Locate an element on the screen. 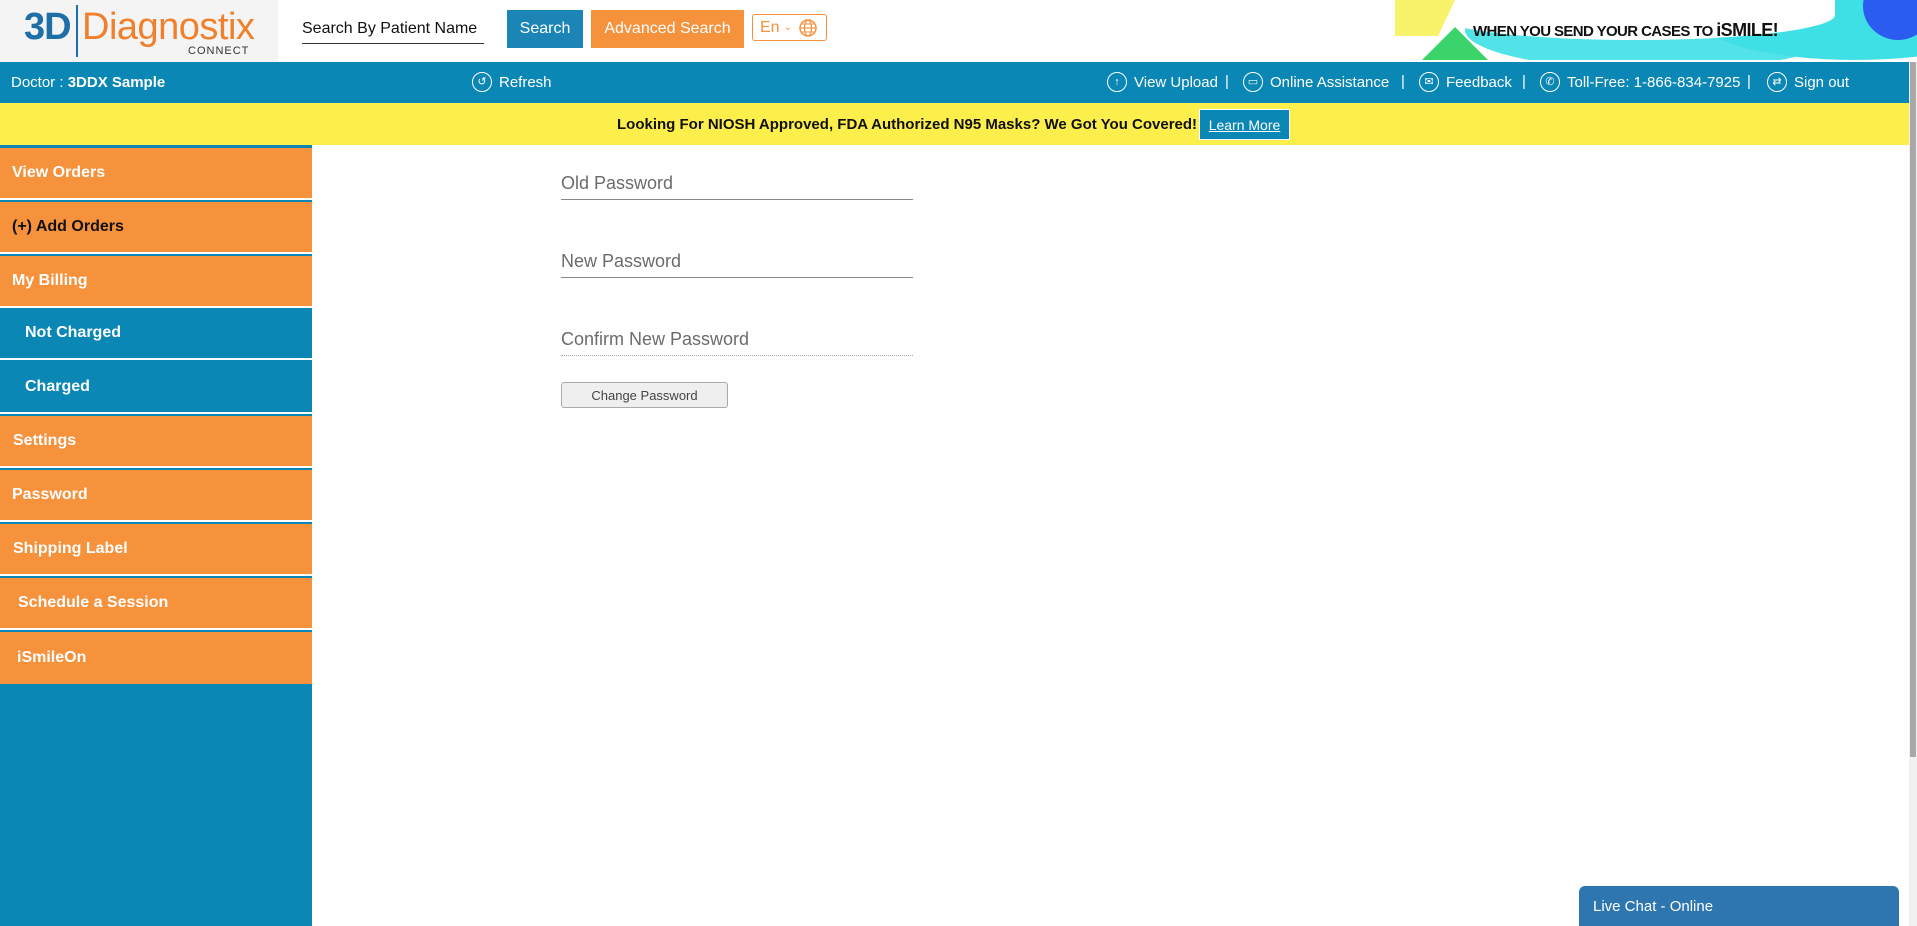 The width and height of the screenshot is (1917, 926). old-password-field is located at coordinates (737, 184).